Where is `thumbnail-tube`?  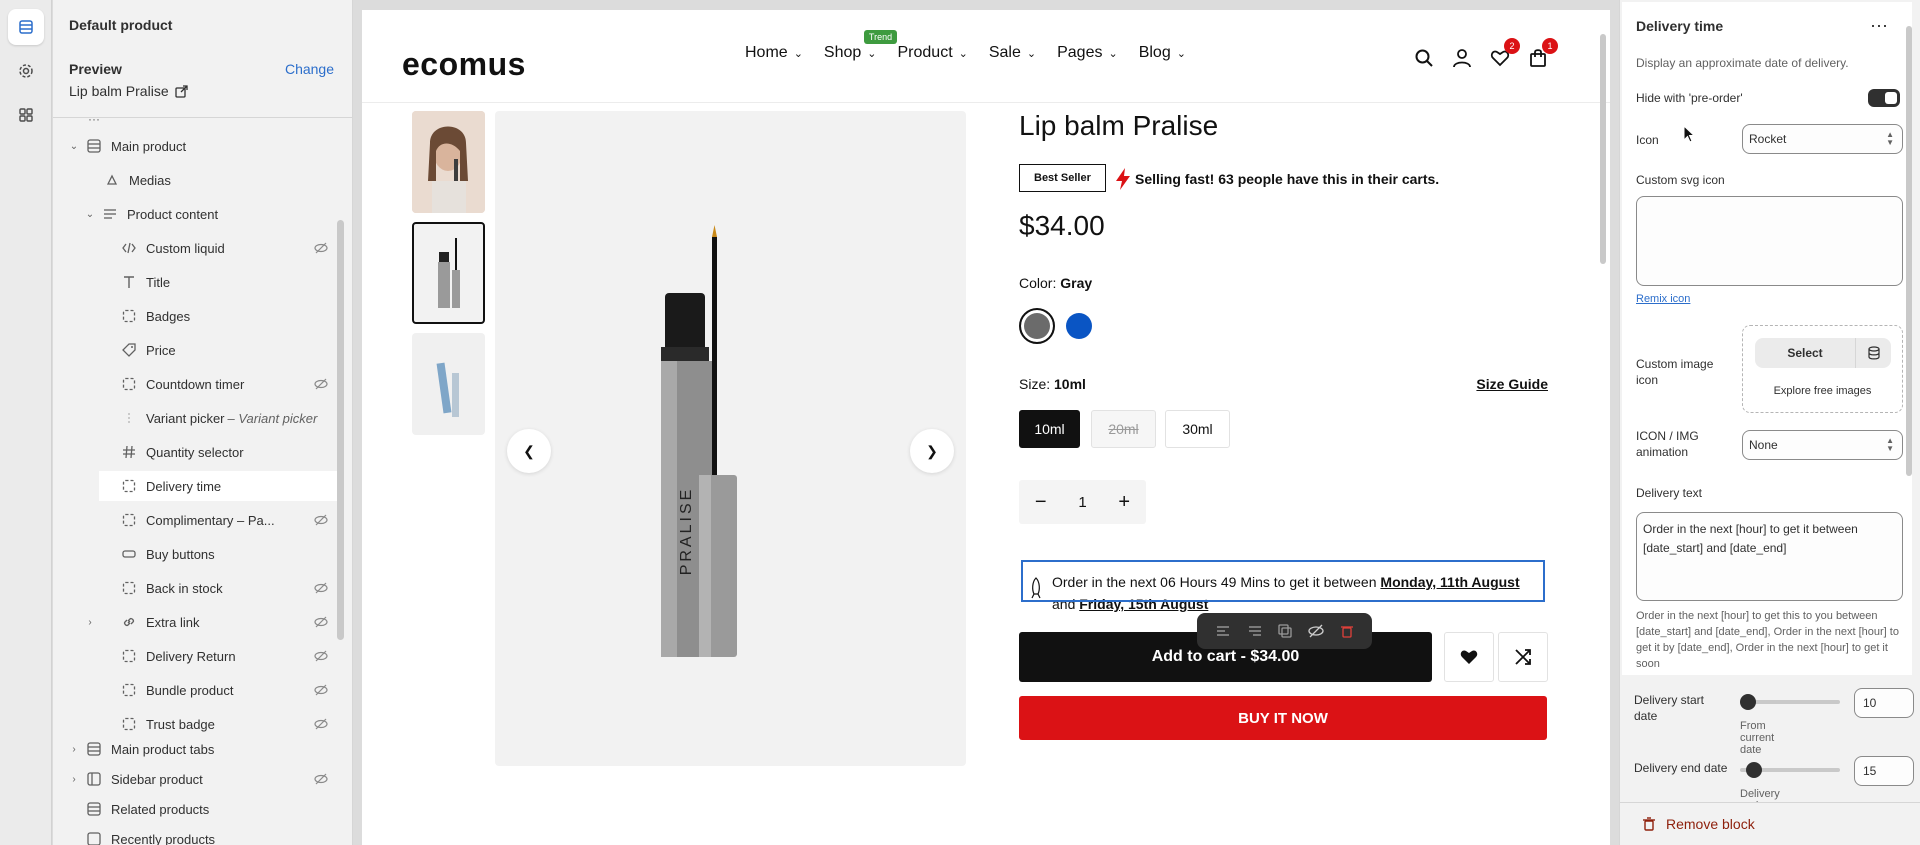
thumbnail-tube is located at coordinates (448, 273).